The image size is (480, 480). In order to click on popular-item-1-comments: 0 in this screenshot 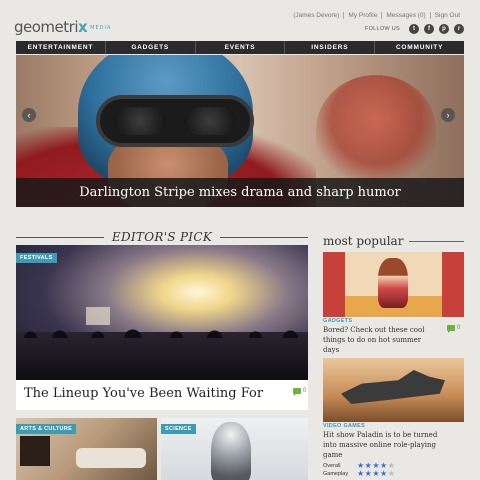, I will do `click(454, 329)`.